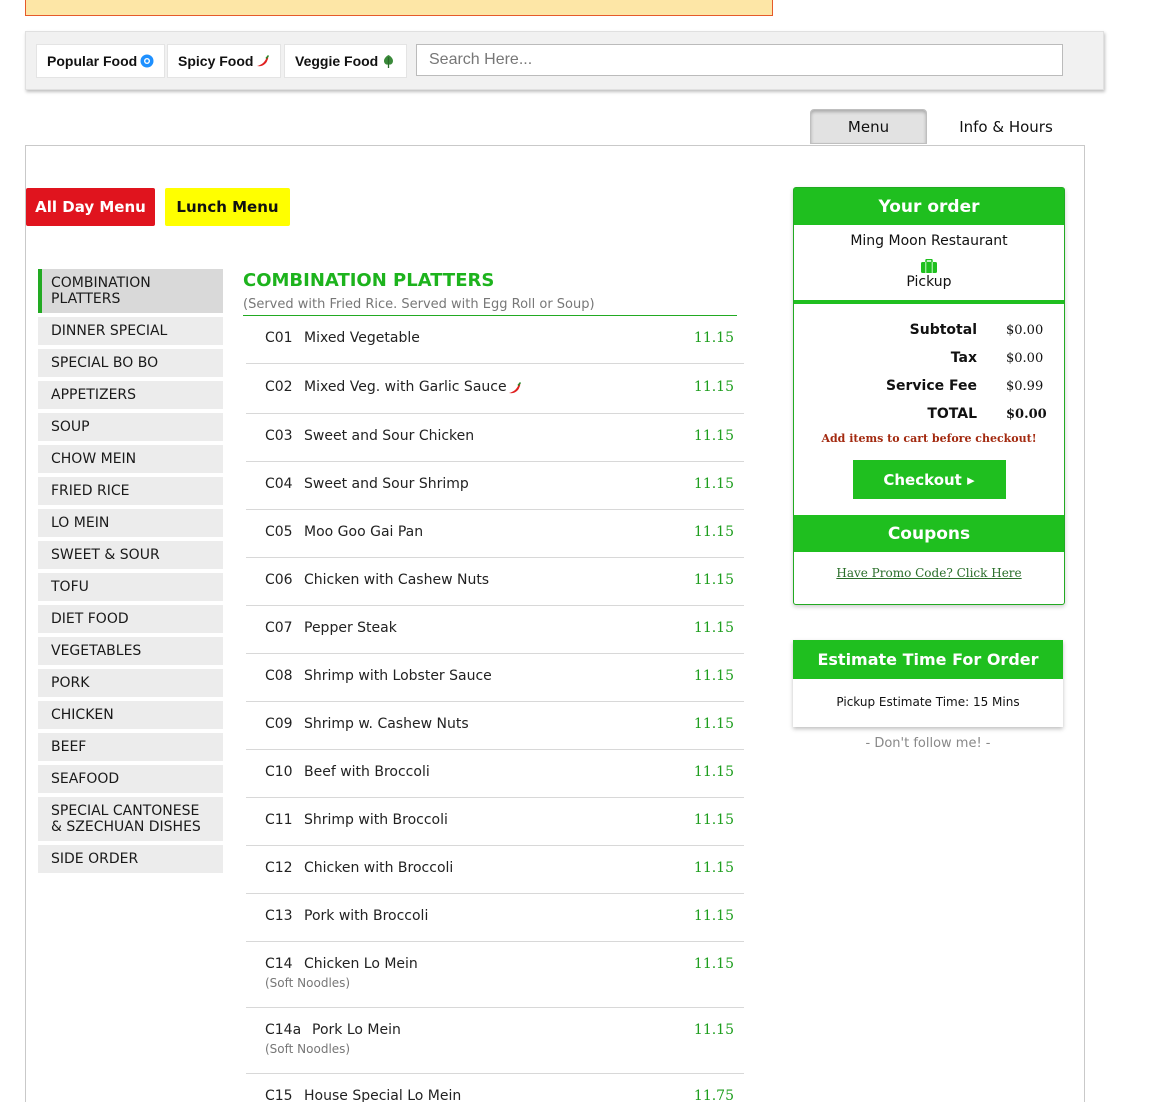 This screenshot has height=1102, width=1150. Describe the element at coordinates (130, 587) in the screenshot. I see `sidebar-item-tofu: TOFU` at that location.